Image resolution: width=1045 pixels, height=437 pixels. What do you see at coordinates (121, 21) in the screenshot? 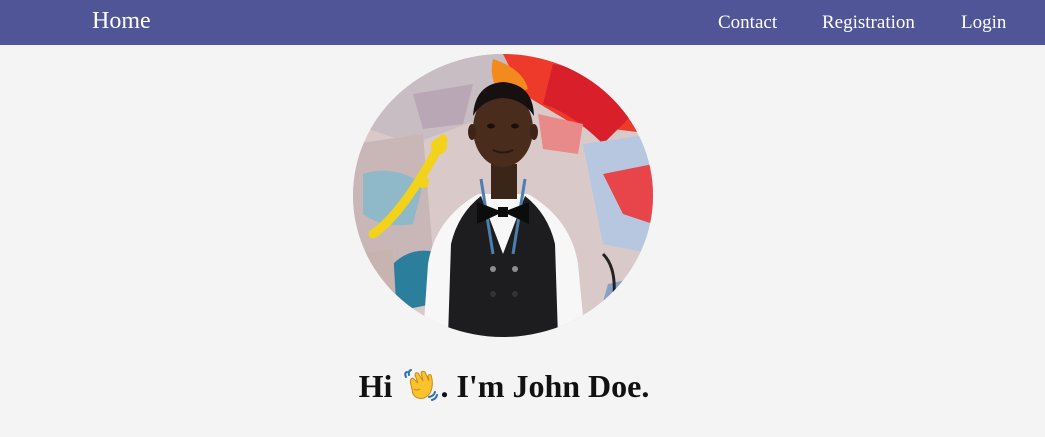
I see `home-link: Home` at bounding box center [121, 21].